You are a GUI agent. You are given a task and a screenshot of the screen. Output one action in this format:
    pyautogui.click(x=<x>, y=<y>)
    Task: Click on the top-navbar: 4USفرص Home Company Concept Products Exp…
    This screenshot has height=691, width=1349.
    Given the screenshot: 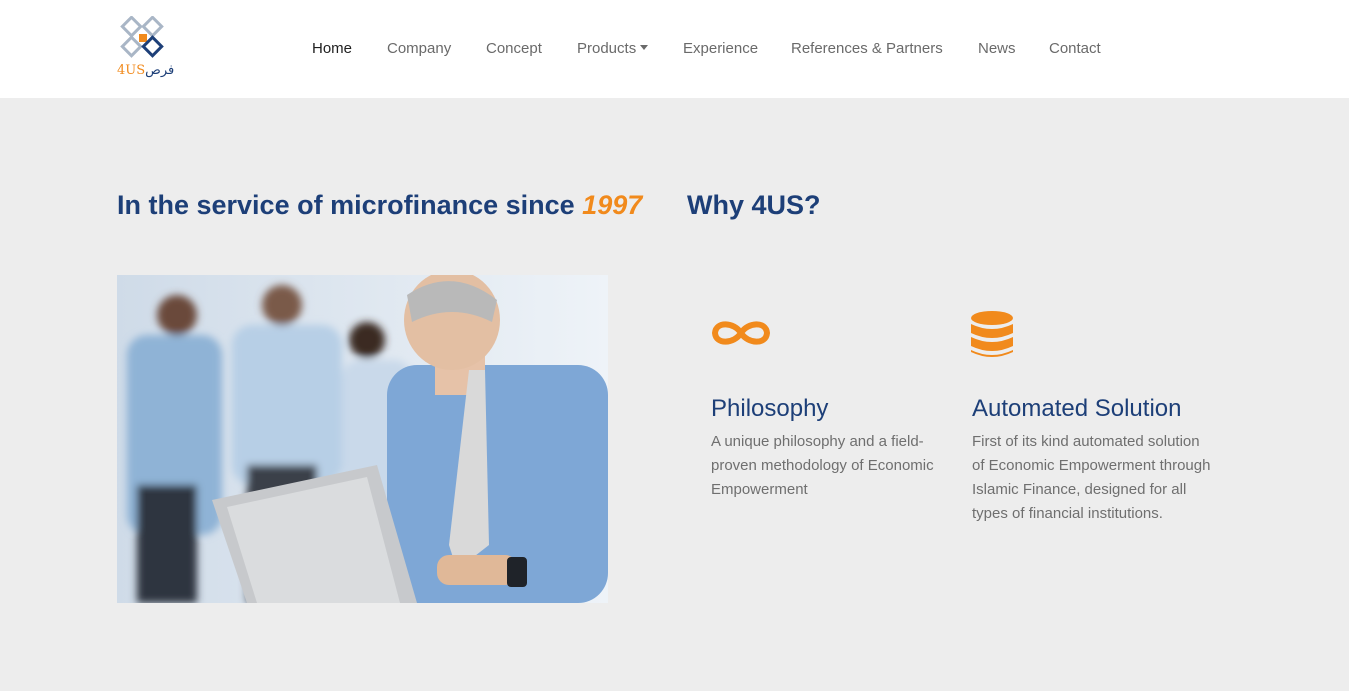 What is the action you would take?
    pyautogui.click(x=674, y=49)
    